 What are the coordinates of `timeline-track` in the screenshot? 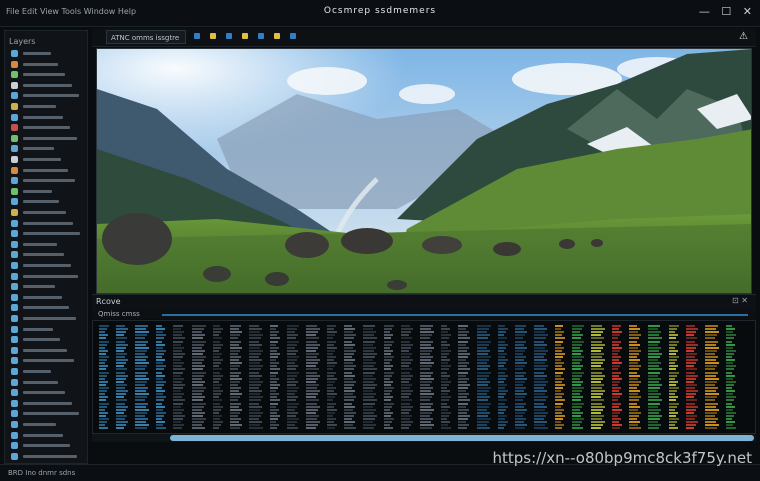 It's located at (455, 315).